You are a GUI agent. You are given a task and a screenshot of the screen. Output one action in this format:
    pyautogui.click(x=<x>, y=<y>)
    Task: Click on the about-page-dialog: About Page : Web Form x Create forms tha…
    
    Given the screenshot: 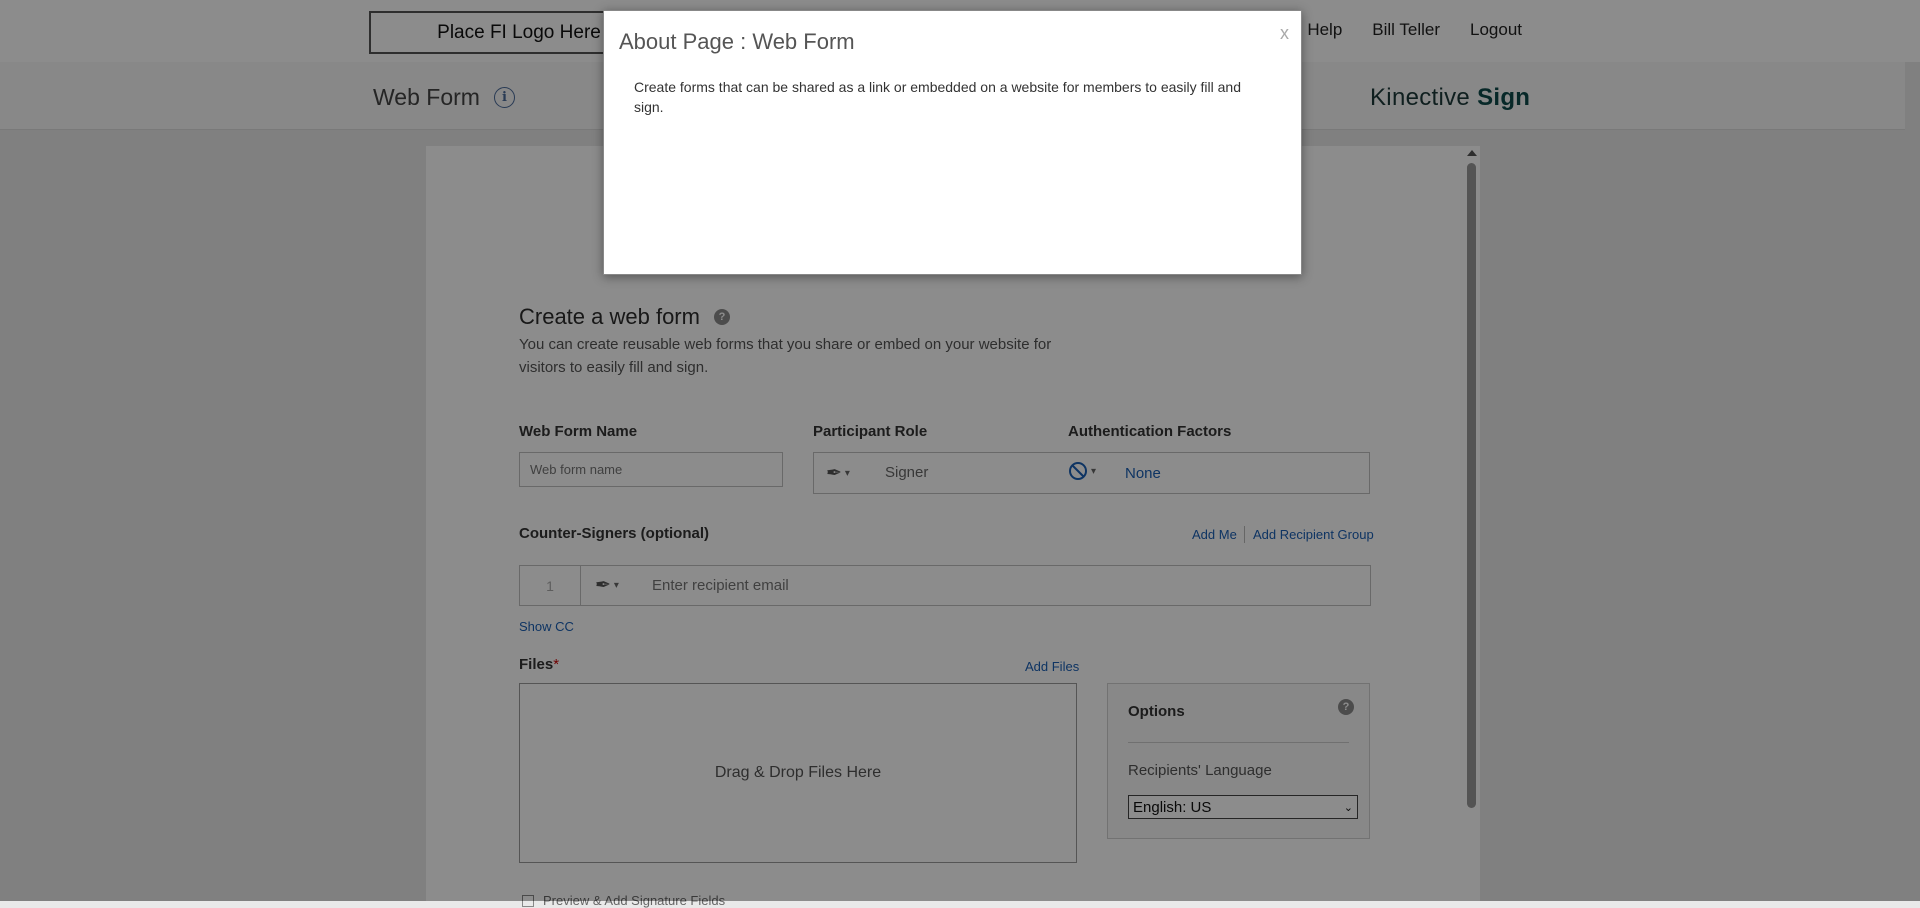 What is the action you would take?
    pyautogui.click(x=952, y=142)
    